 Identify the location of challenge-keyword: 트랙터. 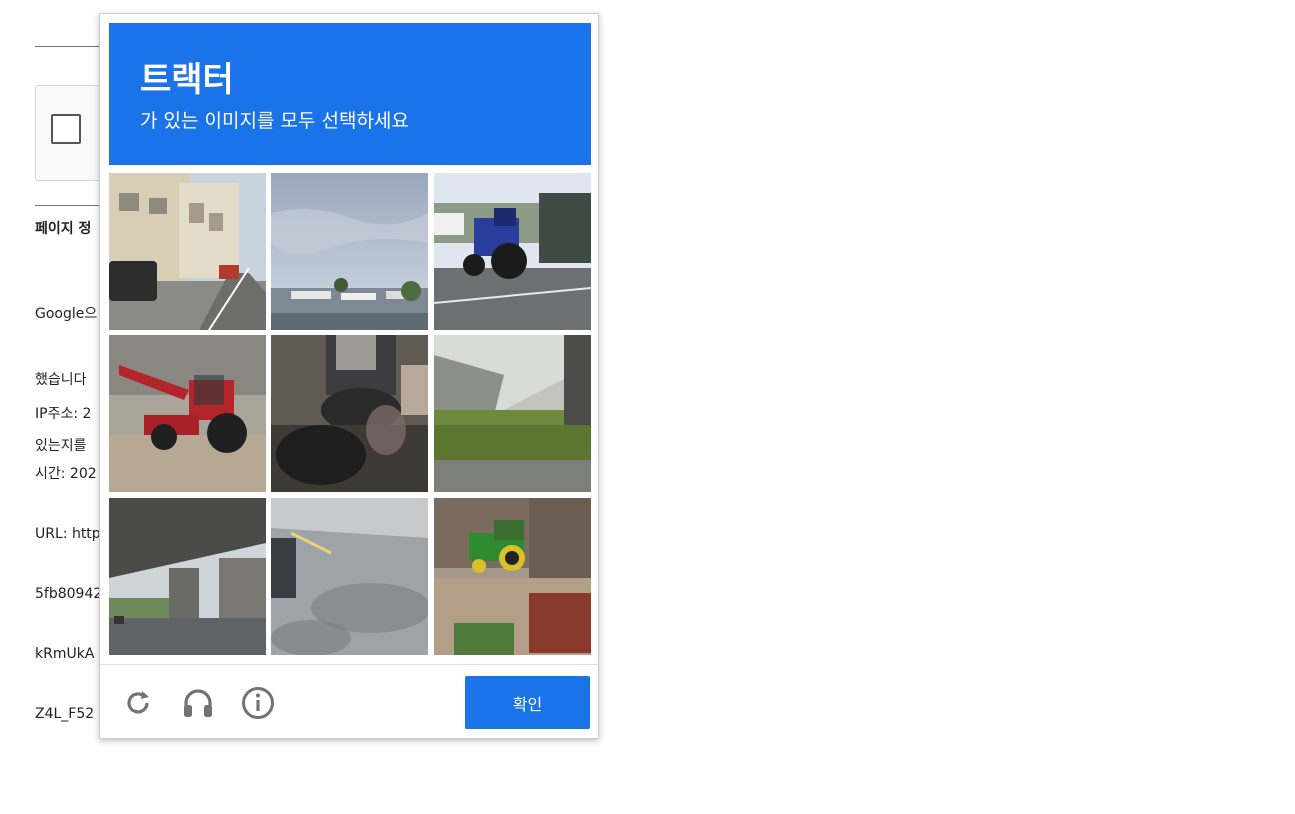
(187, 80).